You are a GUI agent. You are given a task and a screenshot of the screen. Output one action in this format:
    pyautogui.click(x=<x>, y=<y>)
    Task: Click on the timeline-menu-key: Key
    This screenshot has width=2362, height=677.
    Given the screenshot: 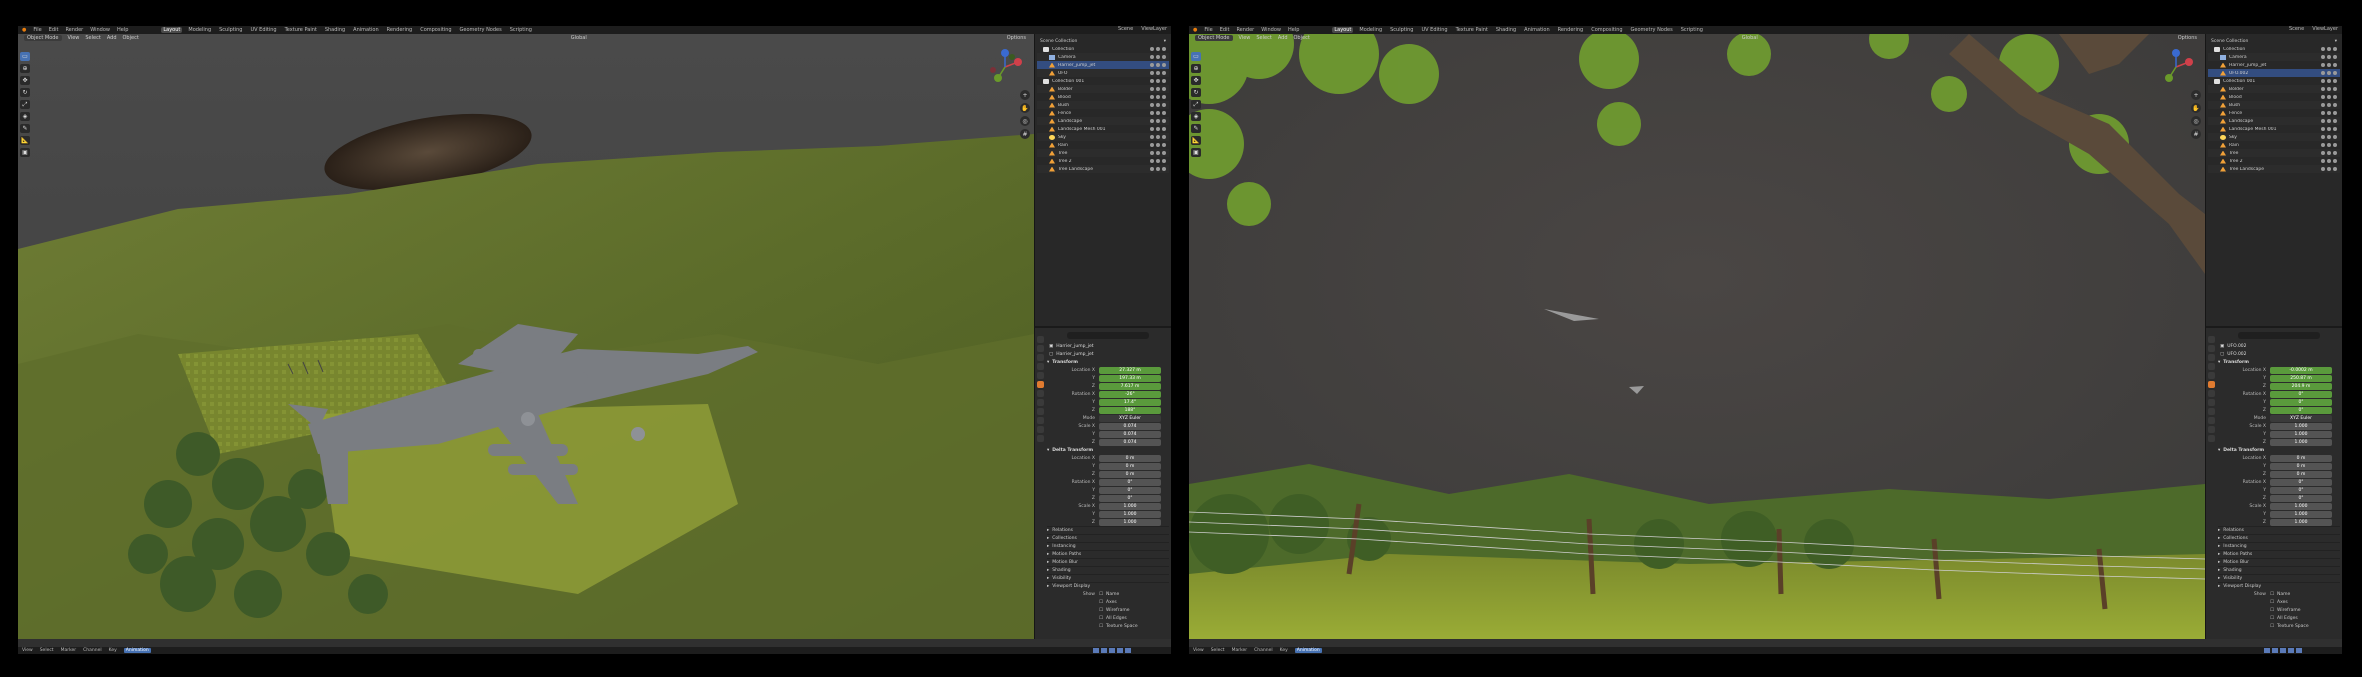 What is the action you would take?
    pyautogui.click(x=1284, y=650)
    